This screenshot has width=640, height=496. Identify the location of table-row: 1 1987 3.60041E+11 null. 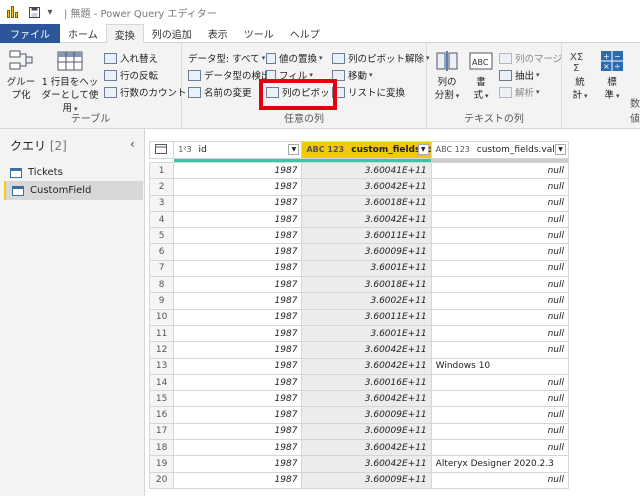
(359, 170).